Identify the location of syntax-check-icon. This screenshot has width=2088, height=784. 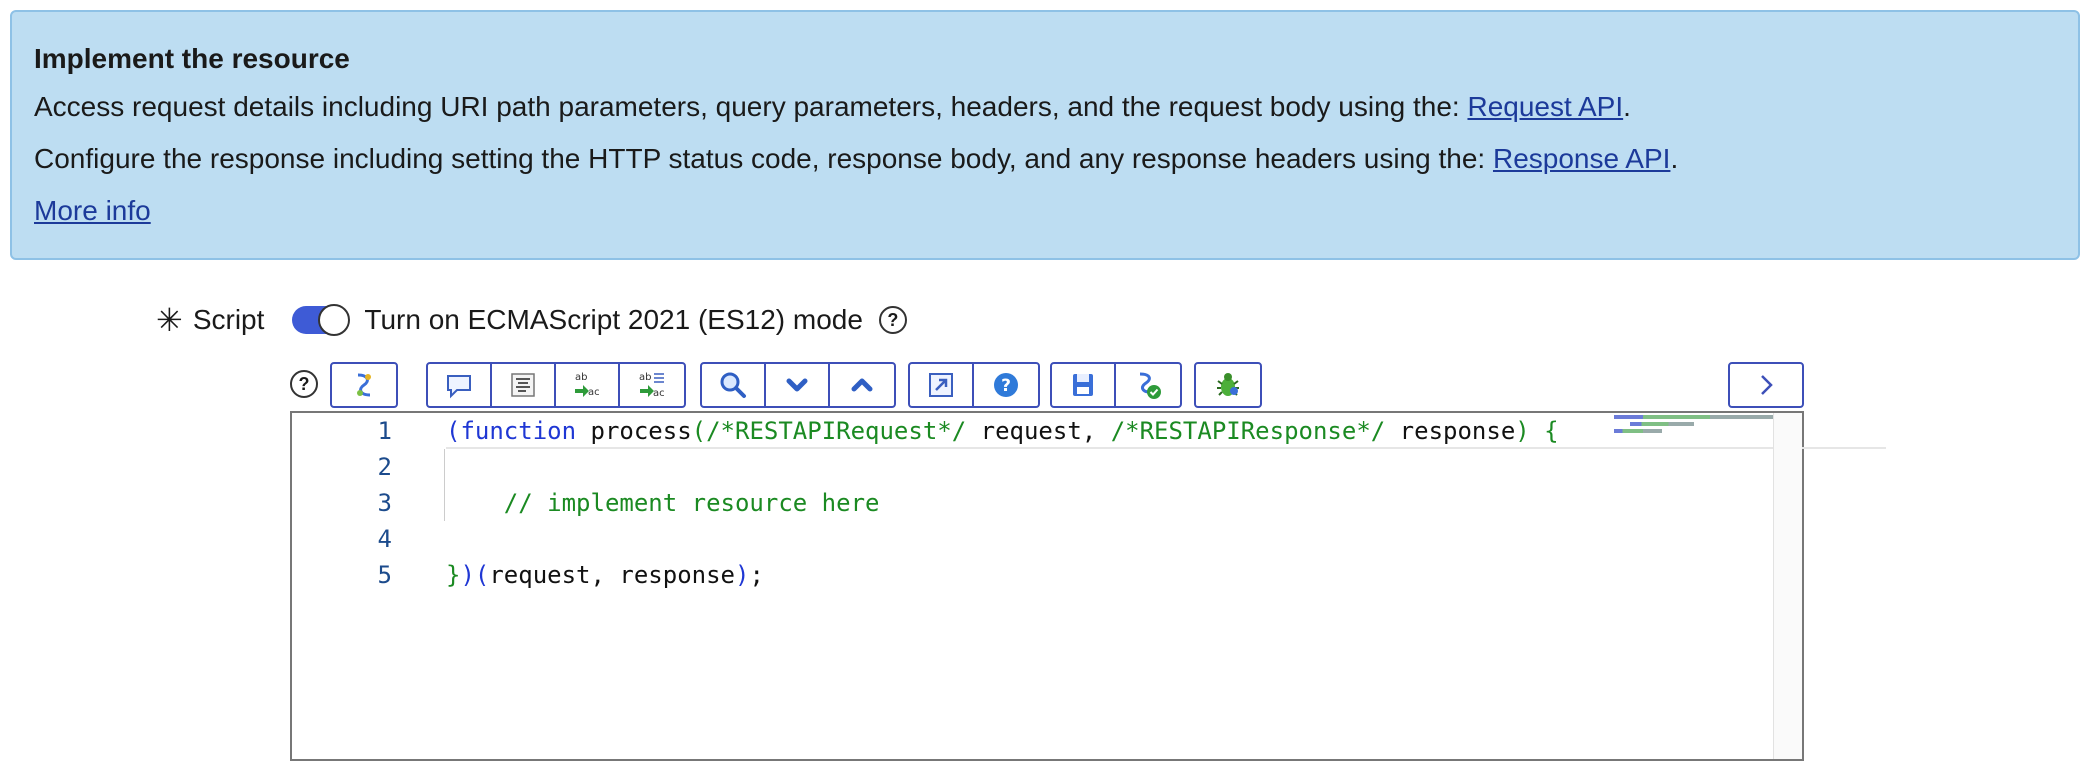
(1150, 385).